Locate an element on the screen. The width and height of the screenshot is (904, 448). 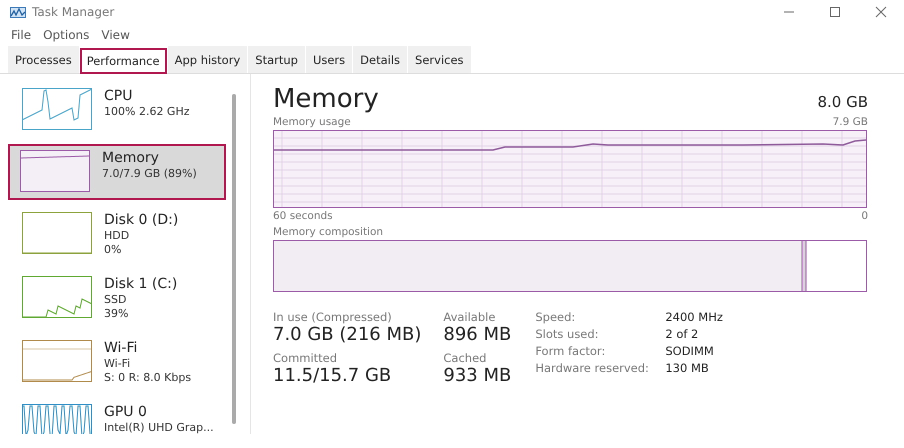
tab: Startup is located at coordinates (276, 59).